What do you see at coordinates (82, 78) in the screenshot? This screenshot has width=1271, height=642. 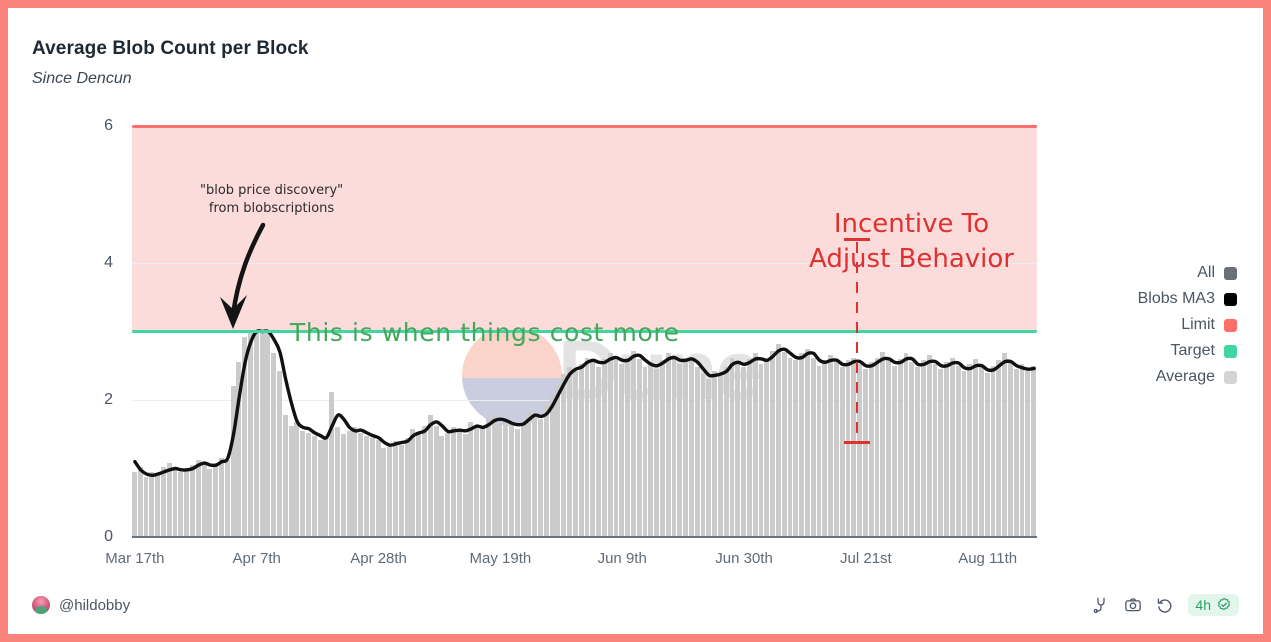 I see `page-subtitle: Since Dencun` at bounding box center [82, 78].